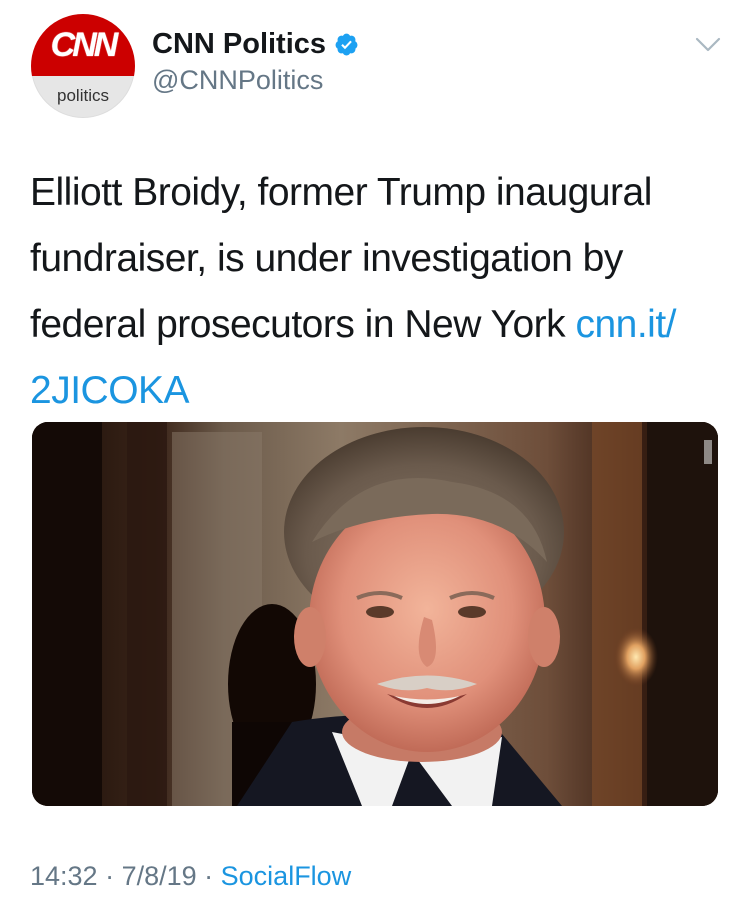 Image resolution: width=749 pixels, height=918 pixels. Describe the element at coordinates (110, 390) in the screenshot. I see `tweet-link-part2: 2JICOKA` at that location.